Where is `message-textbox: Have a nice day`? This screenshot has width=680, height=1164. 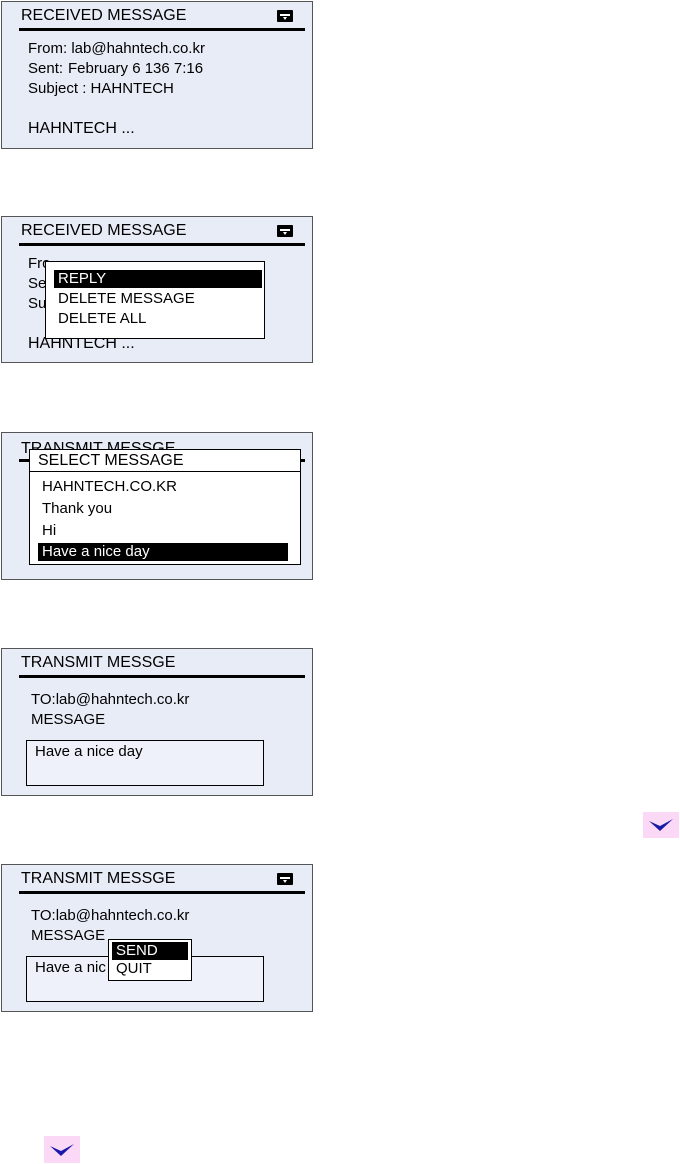
message-textbox: Have a nice day is located at coordinates (145, 763).